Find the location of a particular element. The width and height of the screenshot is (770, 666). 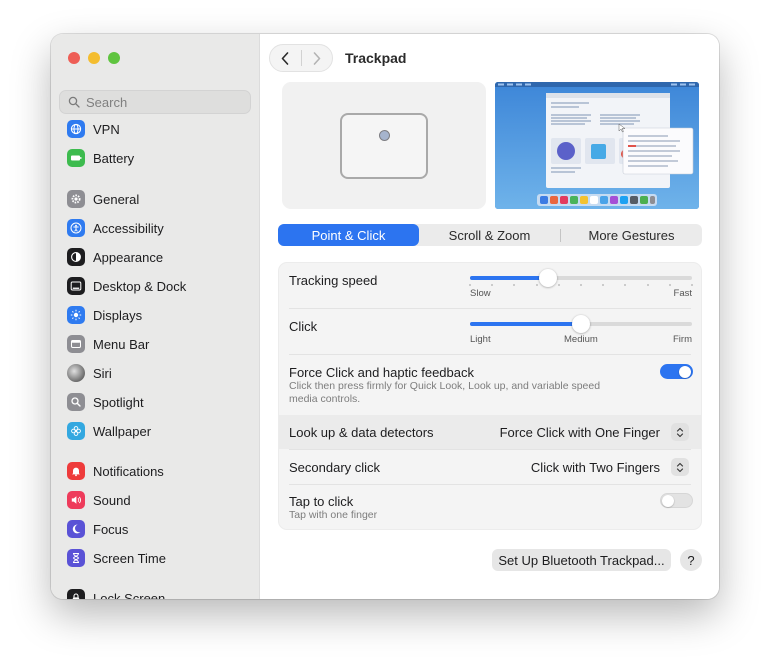

sidebar-item-focus: Focus is located at coordinates (97, 529).